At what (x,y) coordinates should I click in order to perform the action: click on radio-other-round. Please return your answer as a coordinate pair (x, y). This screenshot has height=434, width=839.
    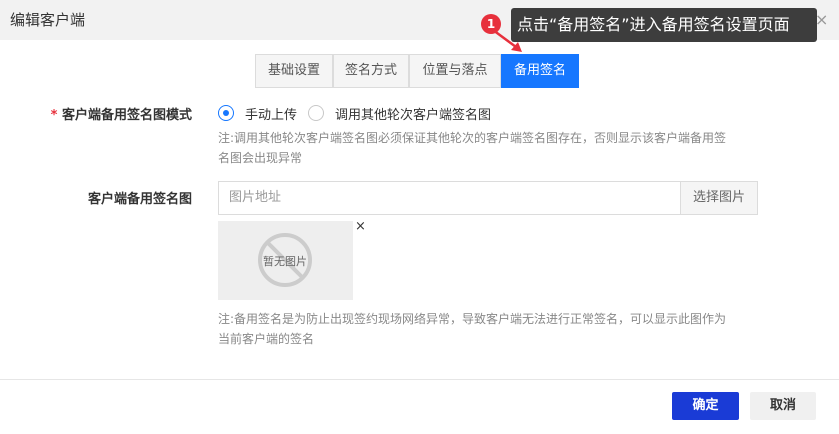
    Looking at the image, I should click on (316, 113).